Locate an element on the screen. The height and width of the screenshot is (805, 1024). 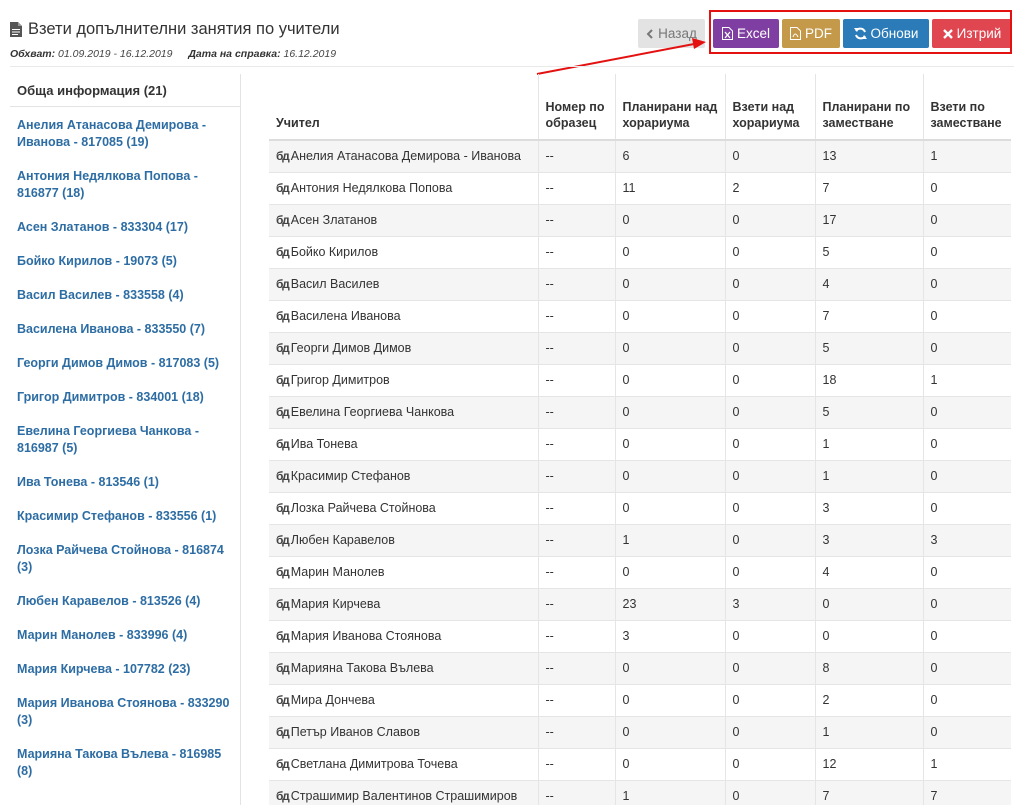
table-row: бд Страшимир Валентинов Страшимиров -- 1 0 7 7 is located at coordinates (640, 792).